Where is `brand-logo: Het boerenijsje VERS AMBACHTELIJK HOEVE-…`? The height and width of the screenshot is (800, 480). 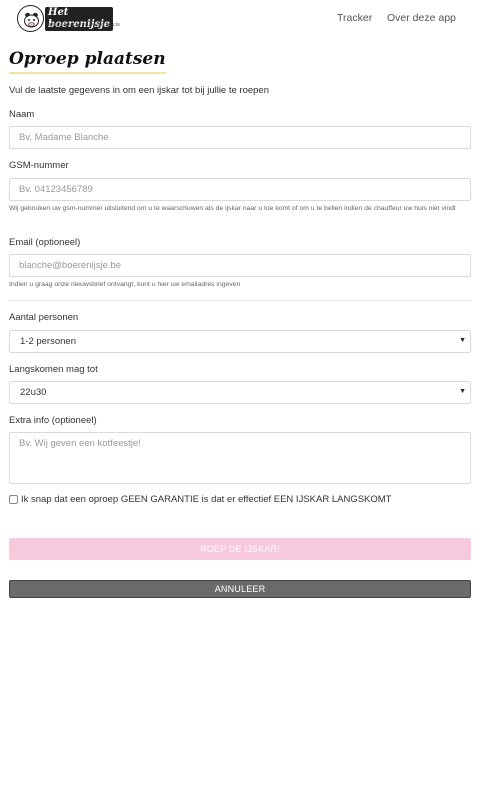
brand-logo: Het boerenijsje VERS AMBACHTELIJK HOEVE-… is located at coordinates (68, 19).